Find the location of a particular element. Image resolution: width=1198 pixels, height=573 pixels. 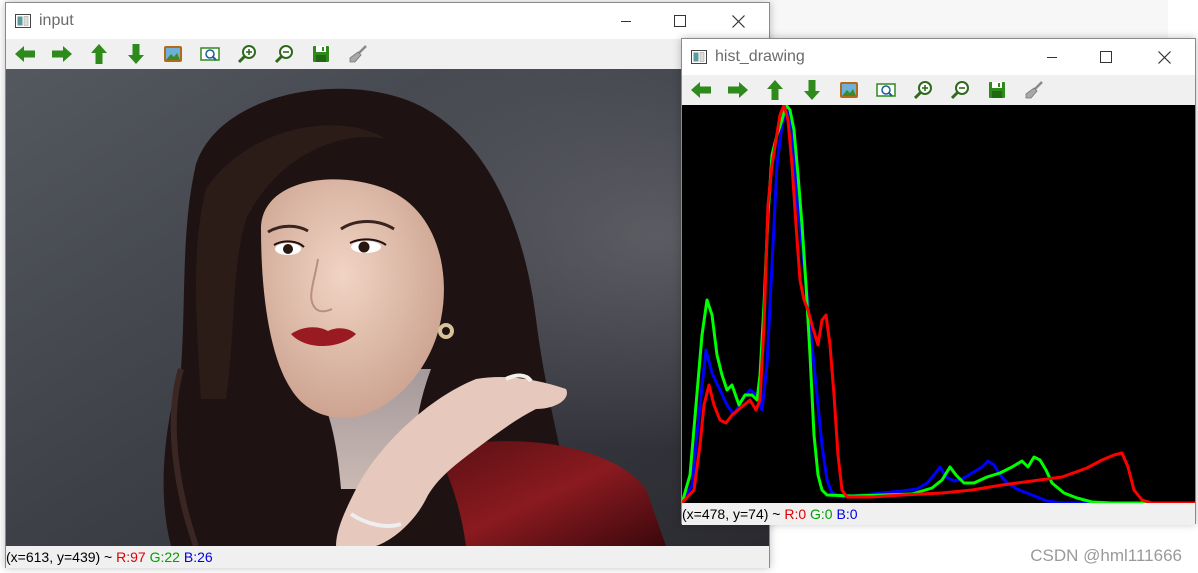

pixel-green-value: G:0 is located at coordinates (821, 514).